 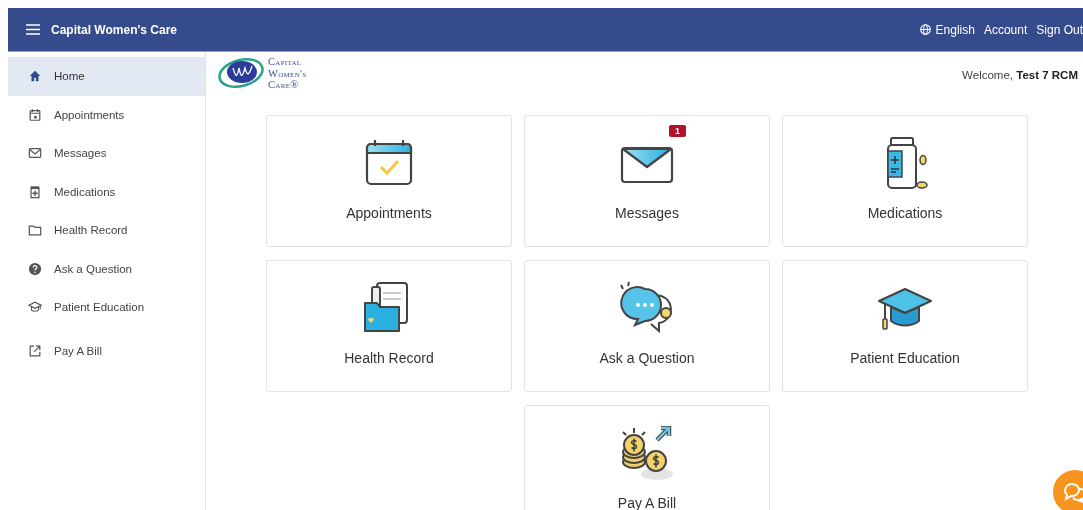 I want to click on tile-label: Appointments, so click(x=389, y=212).